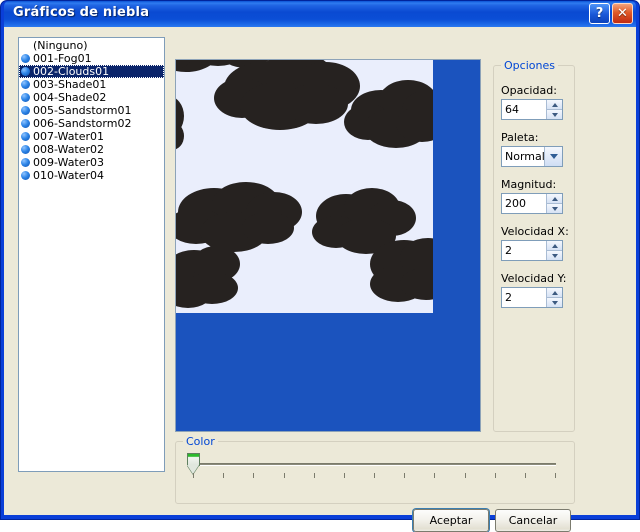 This screenshot has height=532, width=640. I want to click on speed-x-spin-buttons, so click(554, 250).